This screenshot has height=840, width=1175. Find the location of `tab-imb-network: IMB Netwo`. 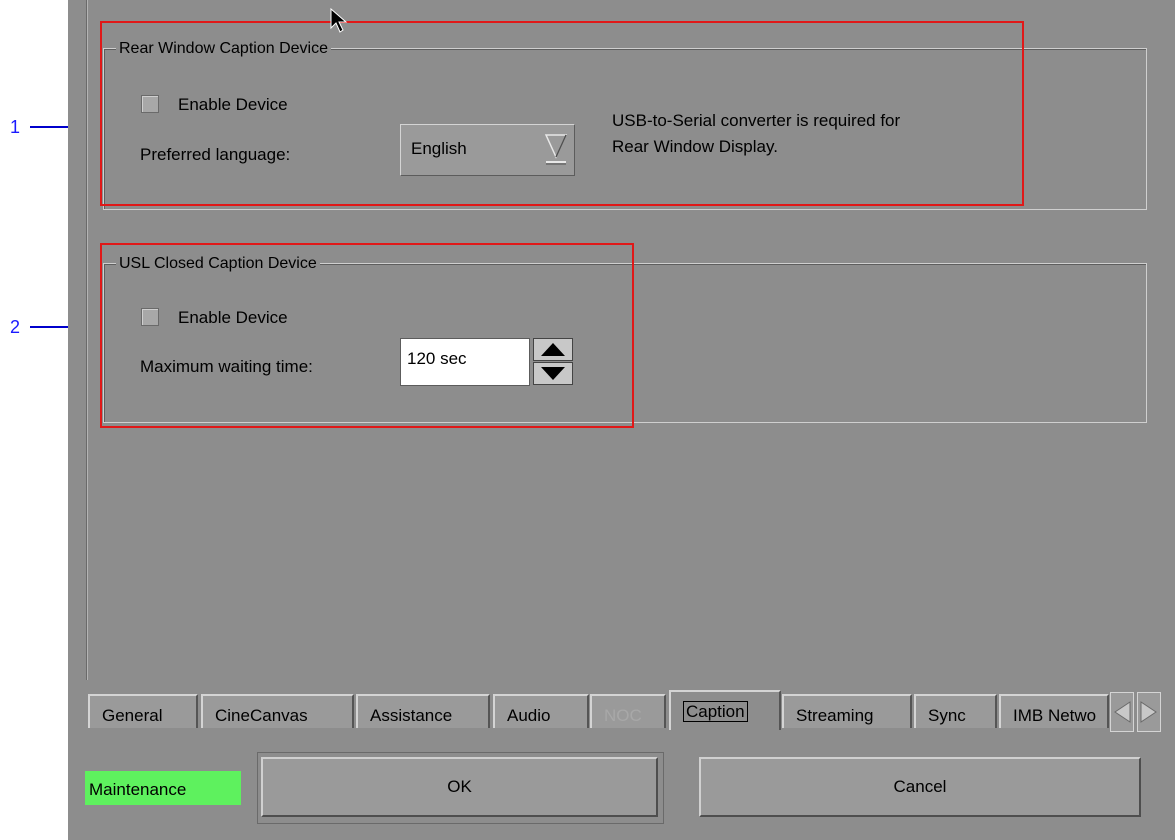

tab-imb-network: IMB Netwo is located at coordinates (1054, 711).